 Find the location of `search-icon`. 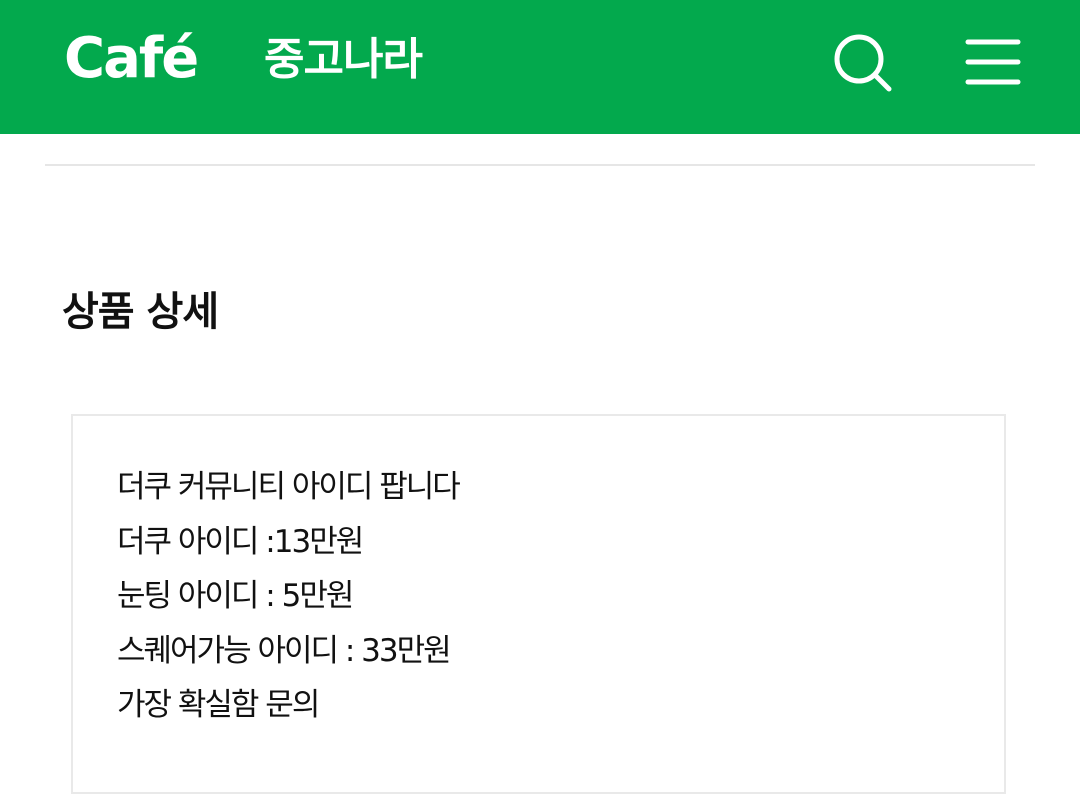

search-icon is located at coordinates (863, 63).